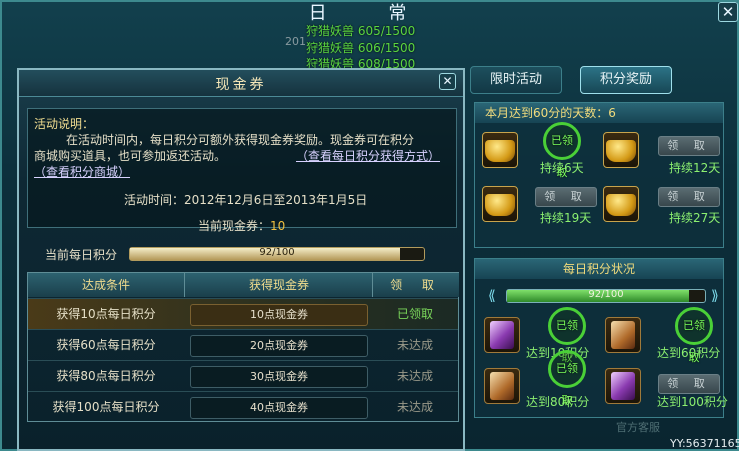 This screenshot has width=739, height=451. Describe the element at coordinates (715, 296) in the screenshot. I see `ornament-right-icon: ⟫` at that location.